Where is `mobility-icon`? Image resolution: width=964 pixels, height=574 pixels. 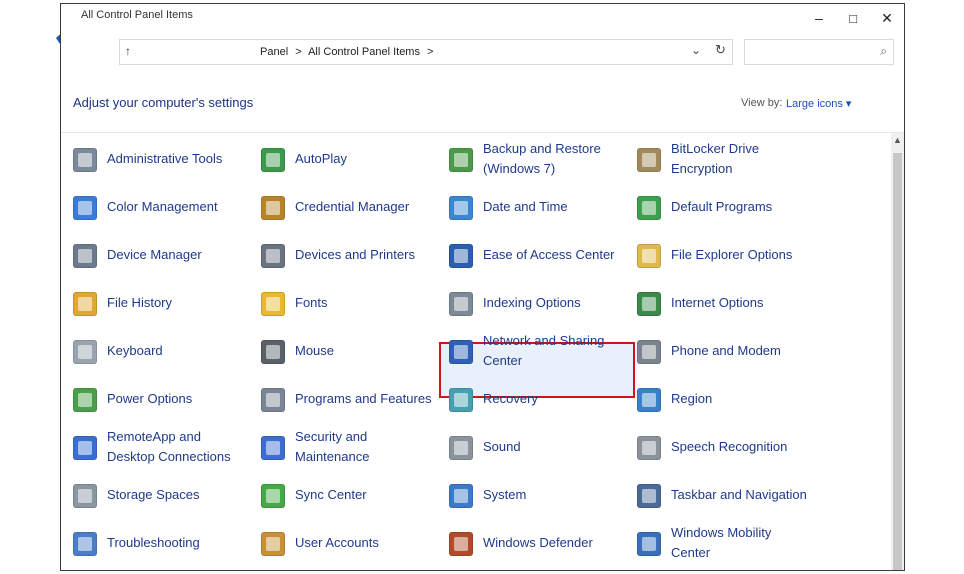
mobility-icon is located at coordinates (649, 544).